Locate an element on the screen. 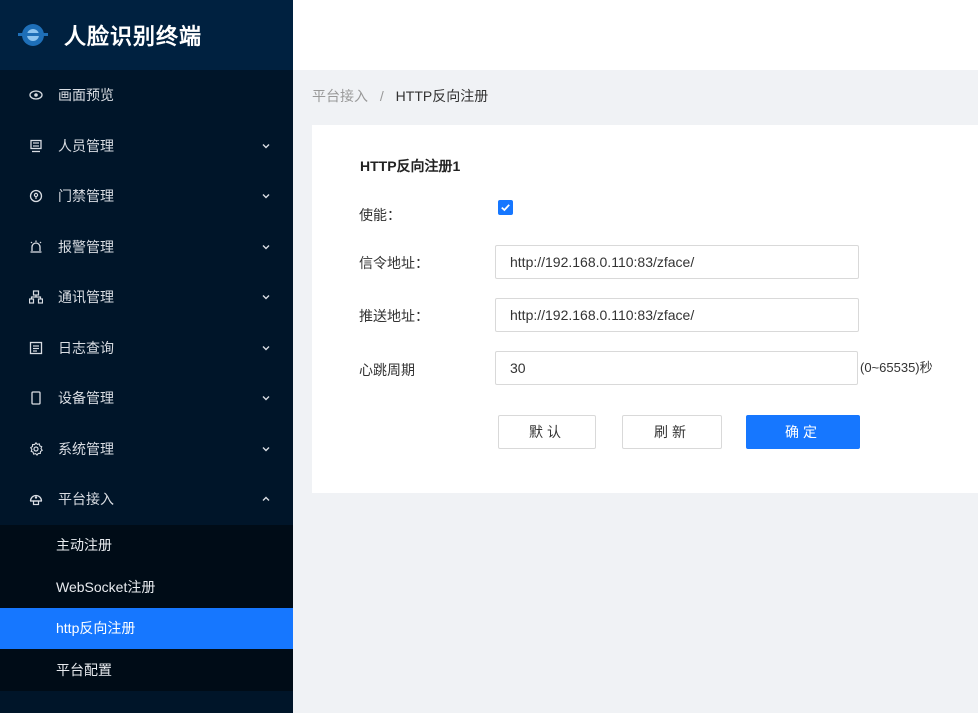 This screenshot has height=713, width=978. device-icon is located at coordinates (36, 398).